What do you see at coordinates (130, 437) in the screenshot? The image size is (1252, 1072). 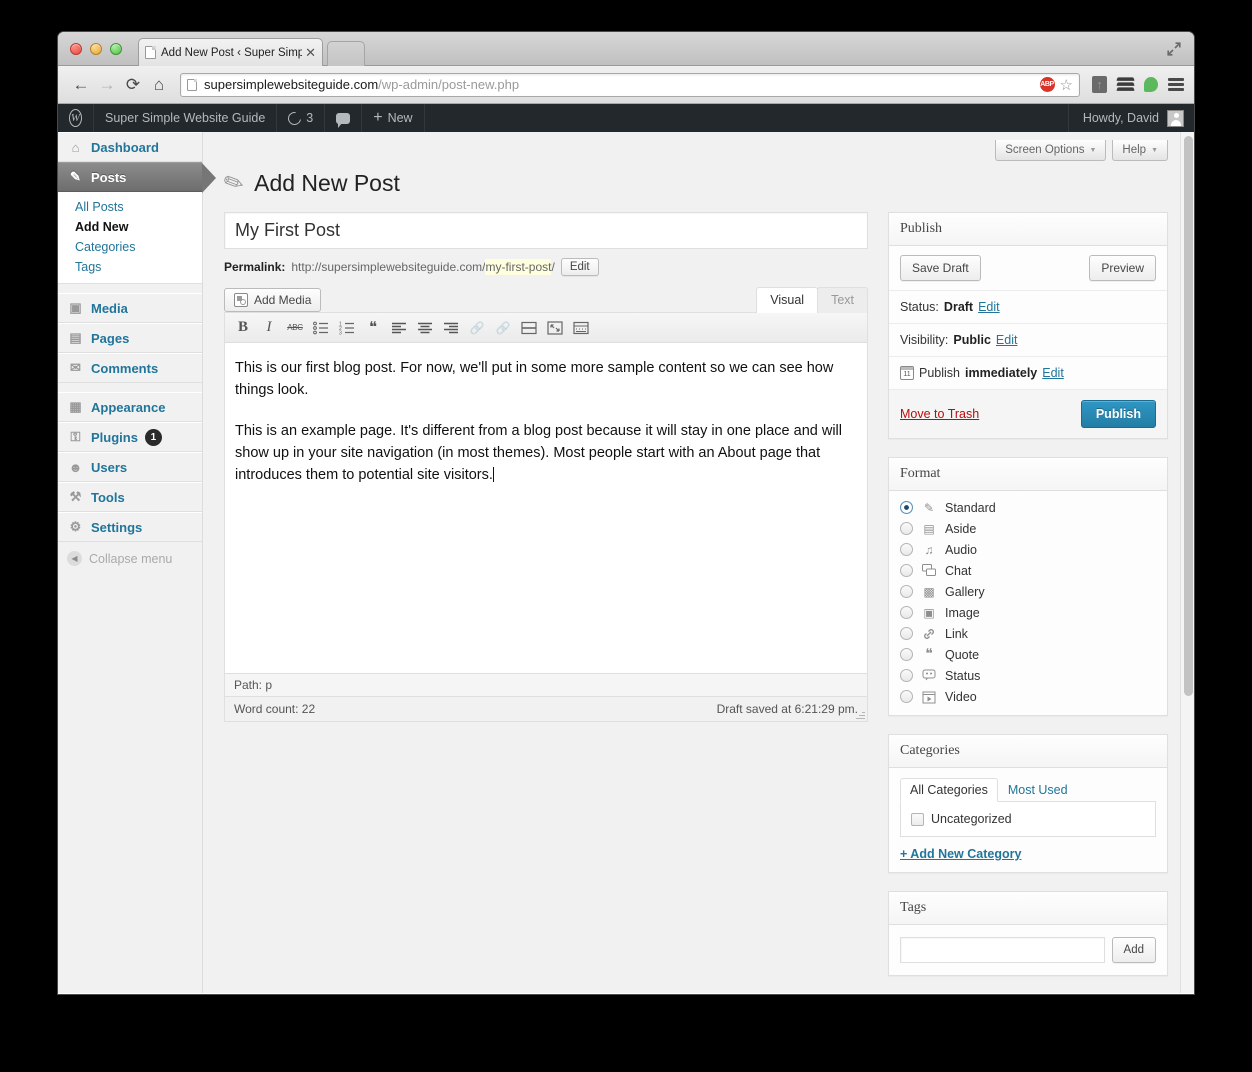 I see `sidebar-item-plugins: ⚿ Plugins 1` at bounding box center [130, 437].